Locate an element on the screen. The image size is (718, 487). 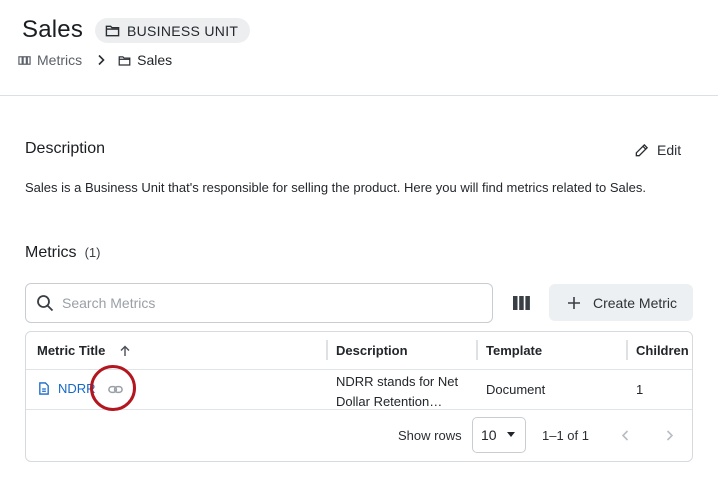
badge-label: BUSINESS UNIT is located at coordinates (183, 30).